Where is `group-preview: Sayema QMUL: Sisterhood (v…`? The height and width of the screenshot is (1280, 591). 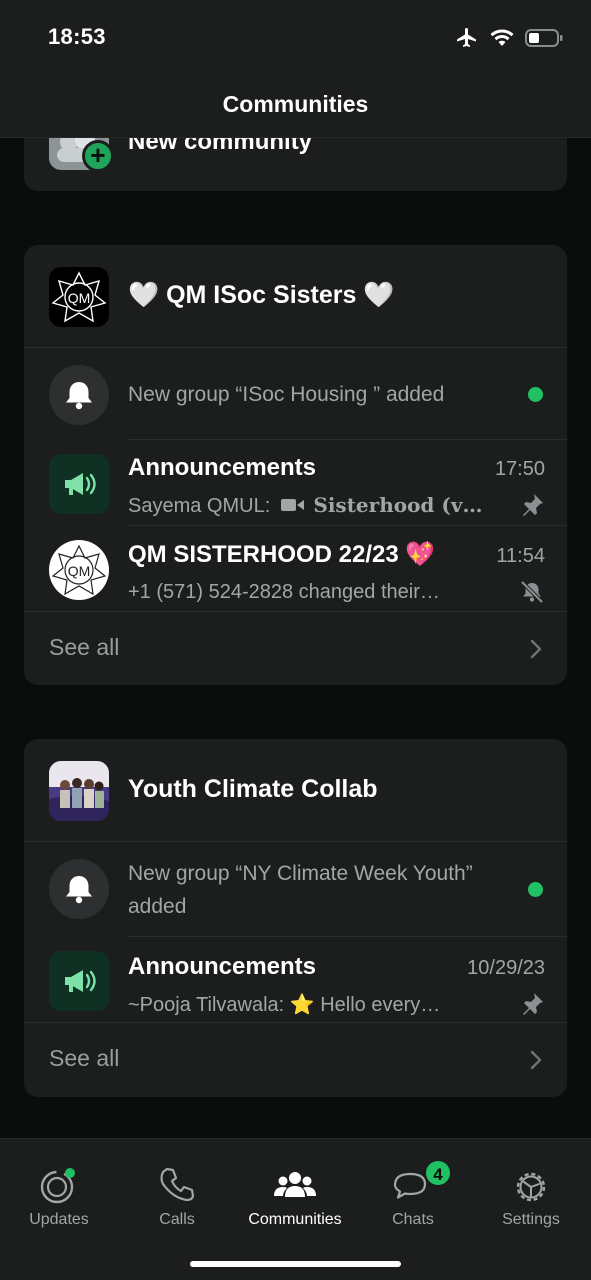
group-preview: Sayema QMUL: Sisterhood (v… is located at coordinates (305, 505).